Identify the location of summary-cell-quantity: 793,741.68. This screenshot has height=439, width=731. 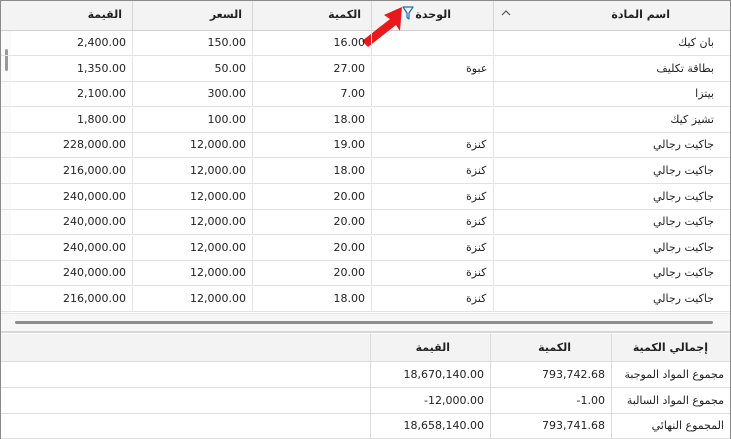
(551, 425).